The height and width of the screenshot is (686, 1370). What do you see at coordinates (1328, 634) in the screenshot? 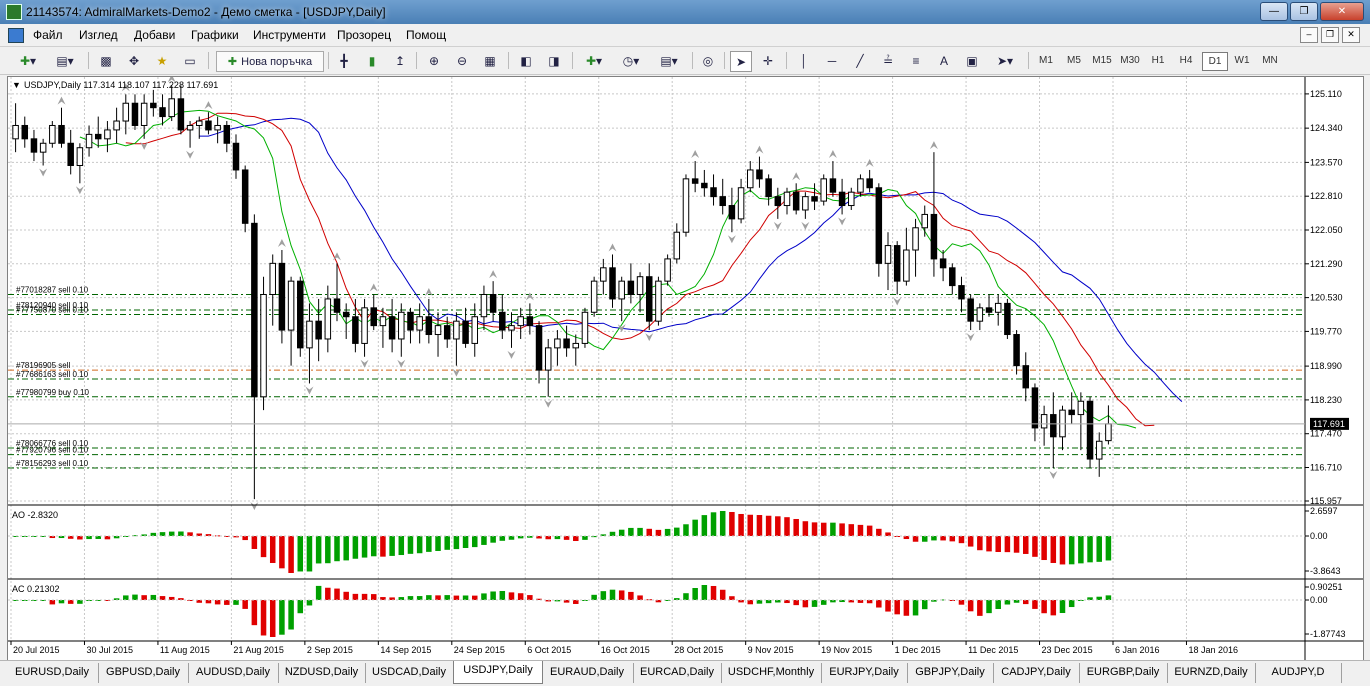
I see `ac-tick-label: -1.87743` at bounding box center [1328, 634].